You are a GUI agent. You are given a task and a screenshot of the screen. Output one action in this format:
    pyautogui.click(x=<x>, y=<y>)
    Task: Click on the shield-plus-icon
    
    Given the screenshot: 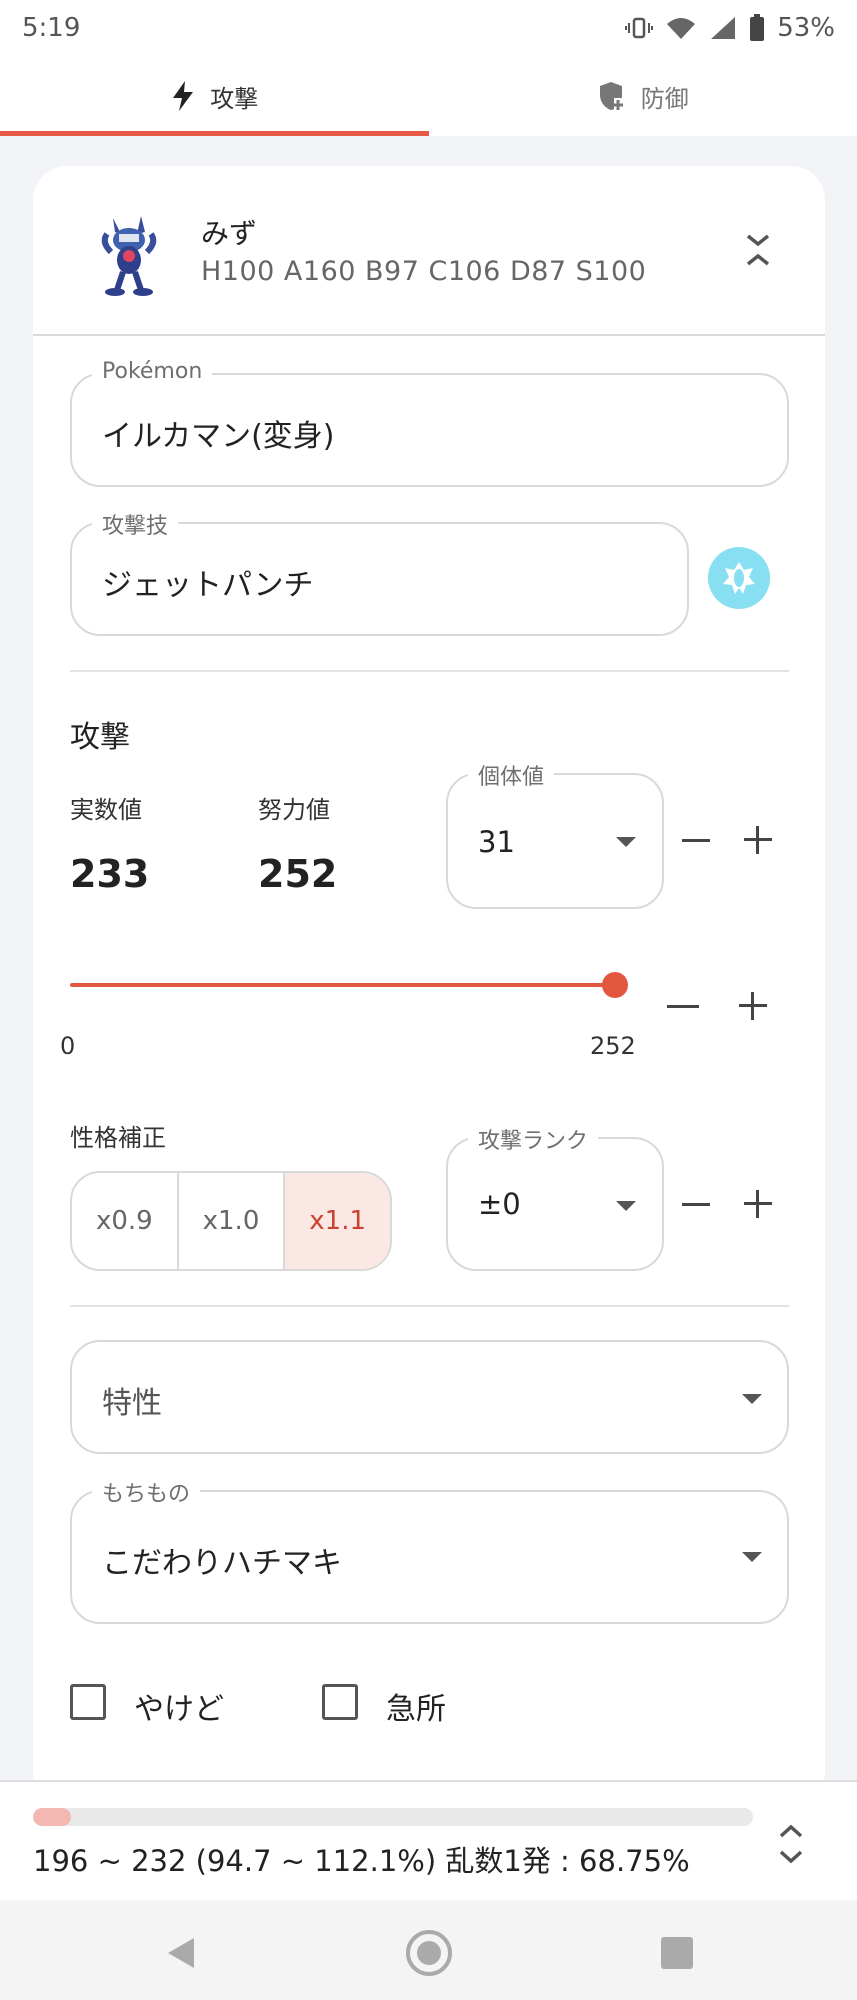 What is the action you would take?
    pyautogui.click(x=611, y=96)
    